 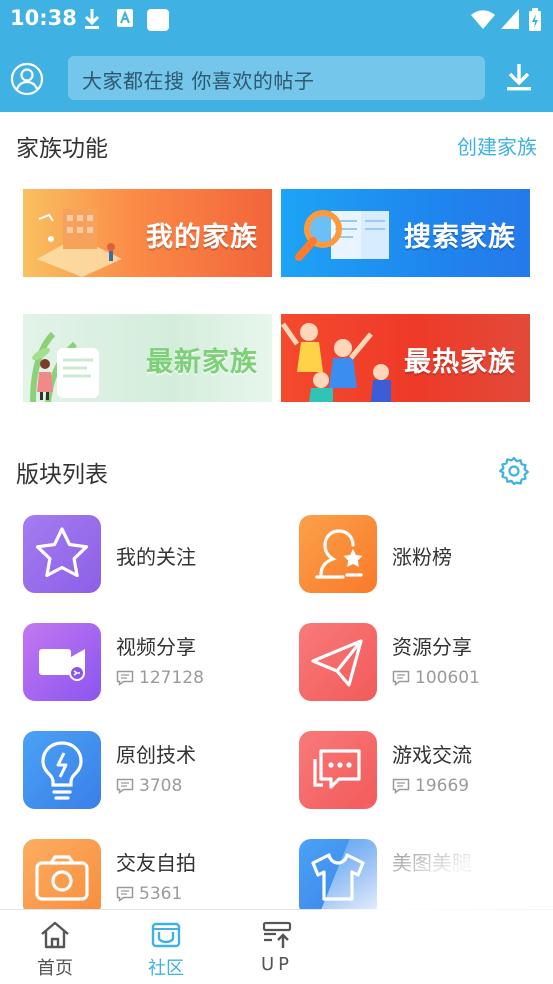 I want to click on nav-label: 社区, so click(x=166, y=968).